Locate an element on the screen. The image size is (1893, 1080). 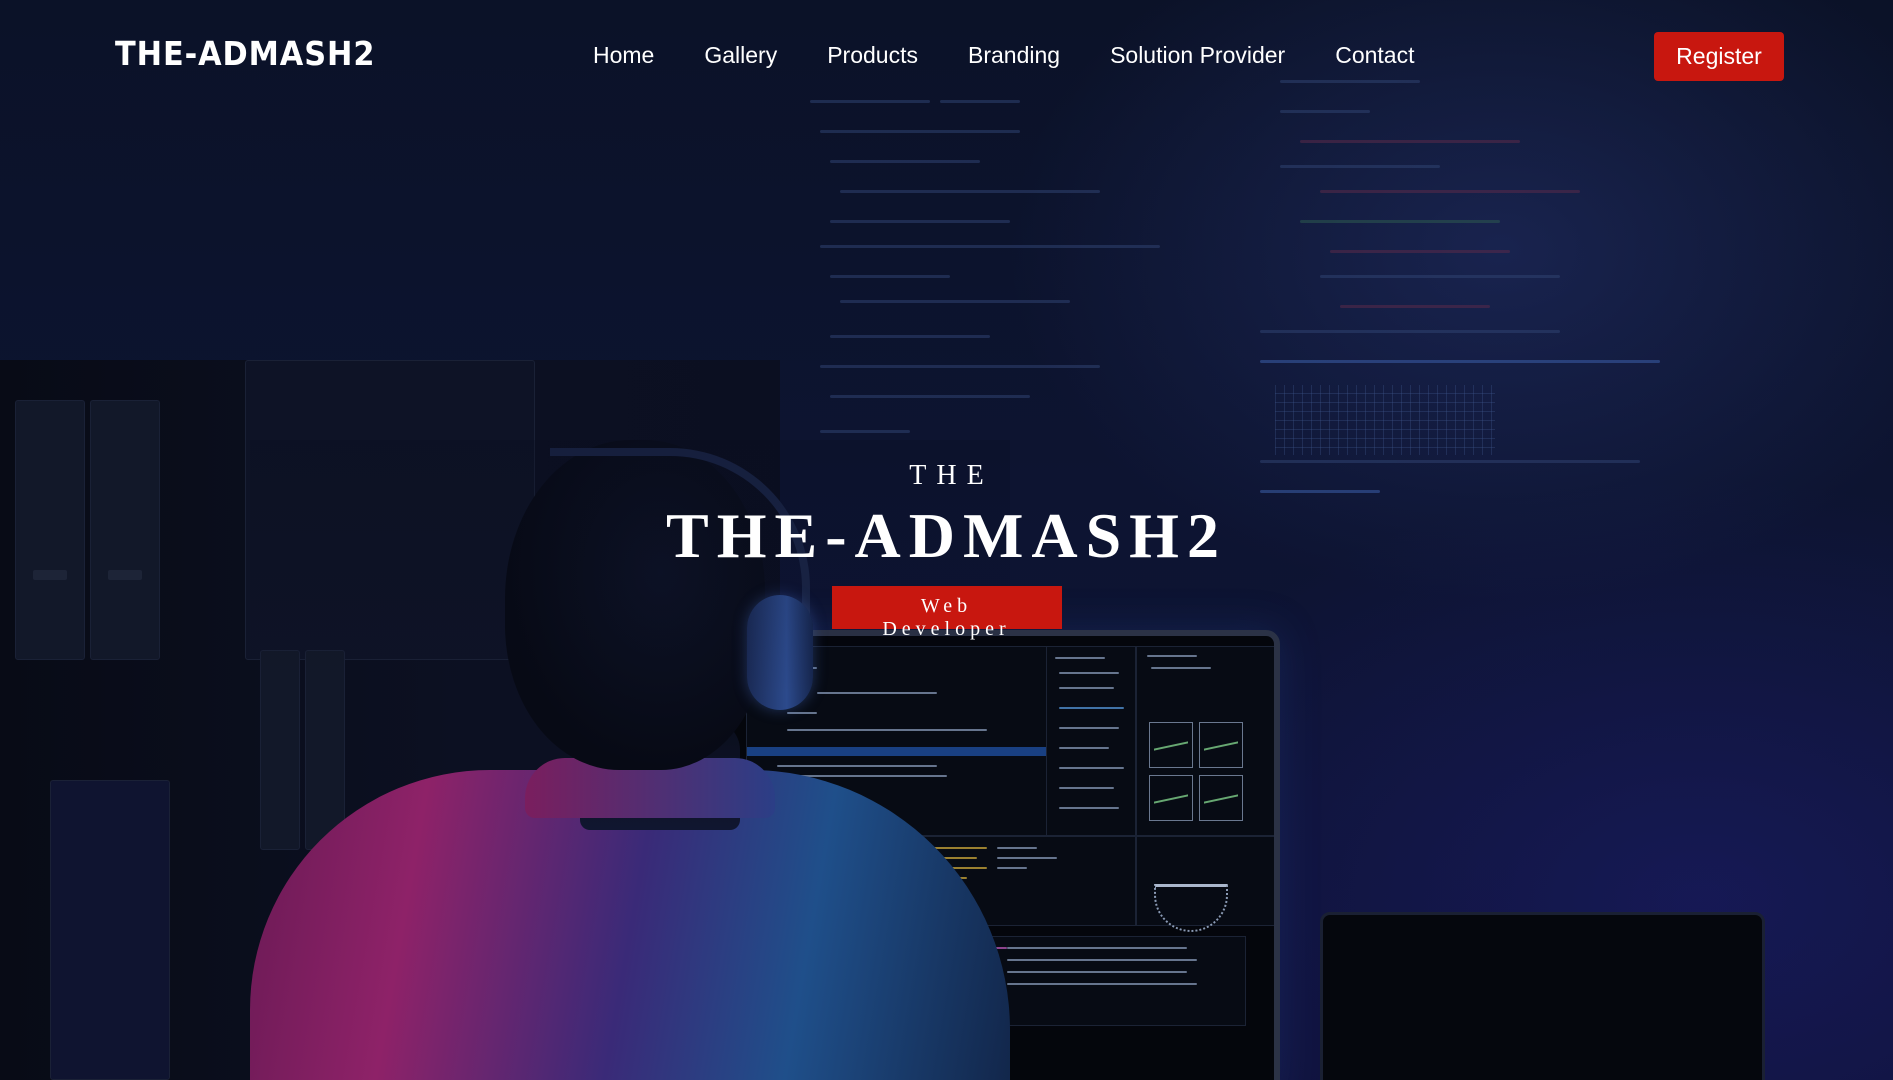
nav-link-products: Products is located at coordinates (872, 55).